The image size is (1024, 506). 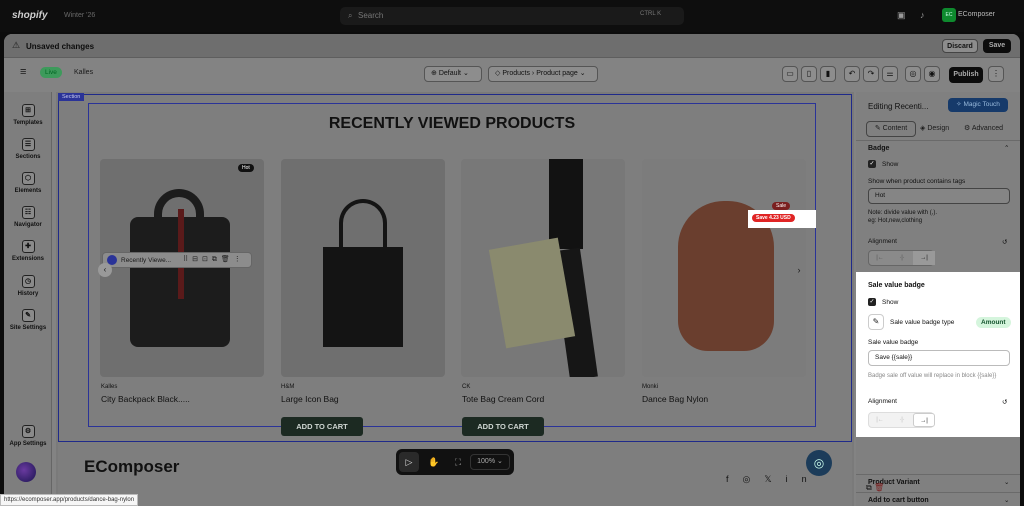 What do you see at coordinates (893, 342) in the screenshot?
I see `sale-field-label: Sale value badge` at bounding box center [893, 342].